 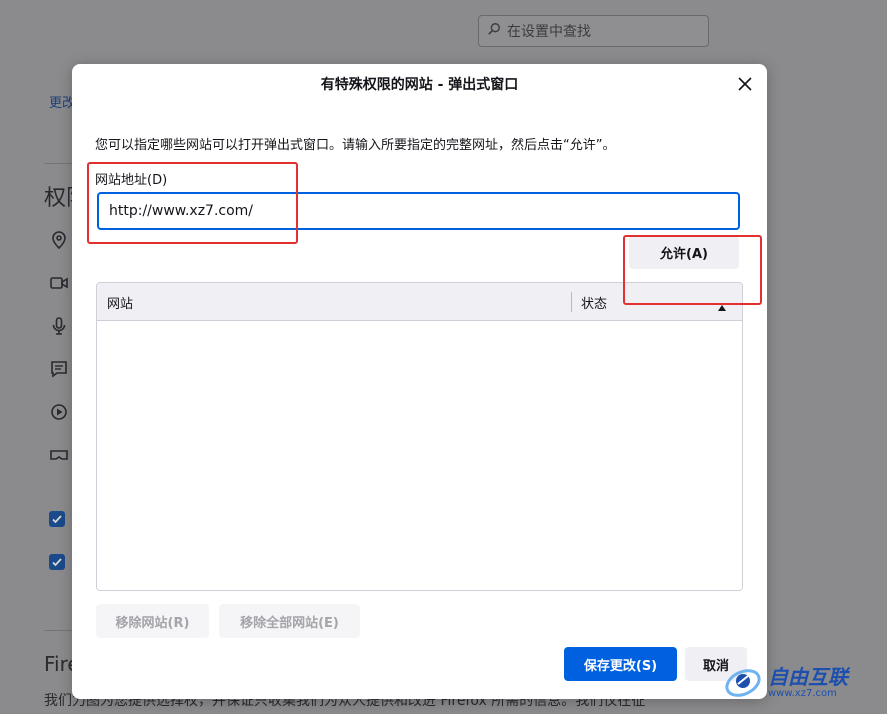 What do you see at coordinates (593, 31) in the screenshot?
I see `settings-search-box: 在设置中查找` at bounding box center [593, 31].